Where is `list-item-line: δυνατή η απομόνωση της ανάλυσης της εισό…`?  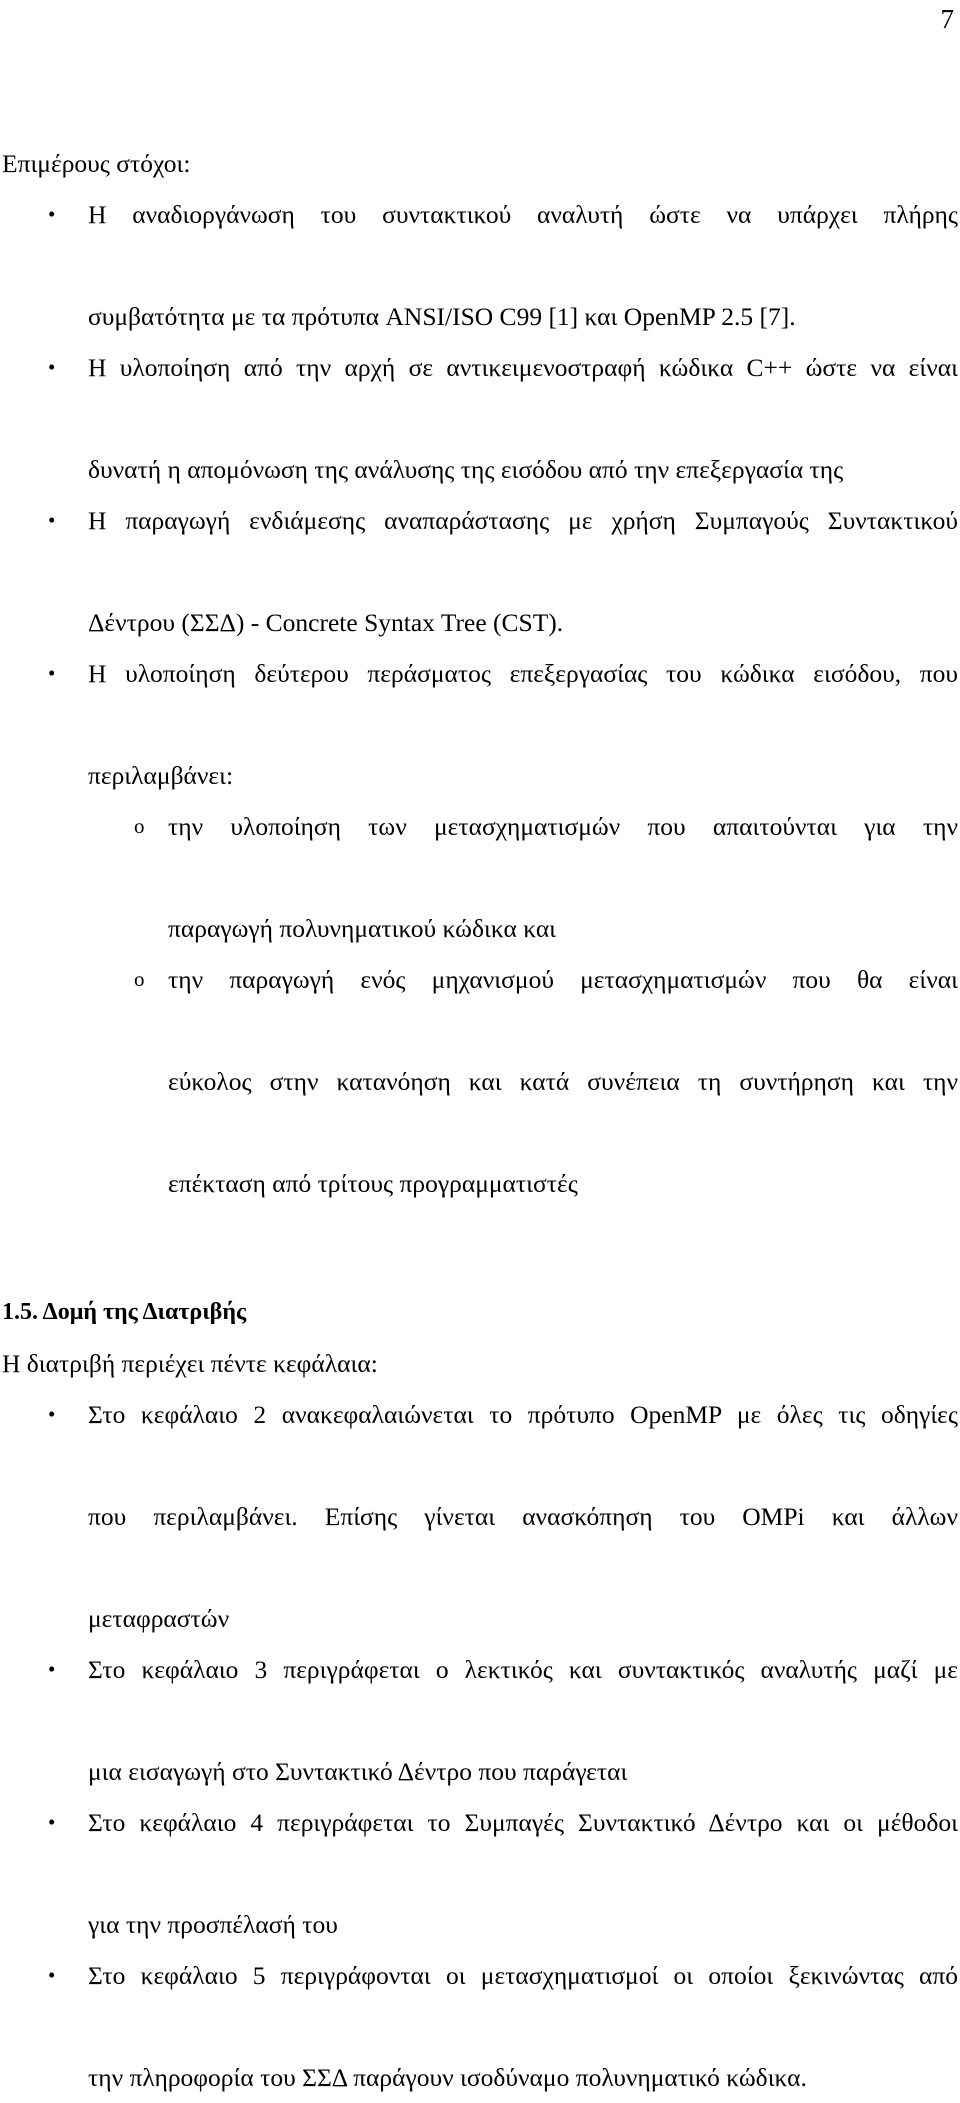 list-item-line: δυνατή η απομόνωση της ανάλυσης της εισό… is located at coordinates (466, 469).